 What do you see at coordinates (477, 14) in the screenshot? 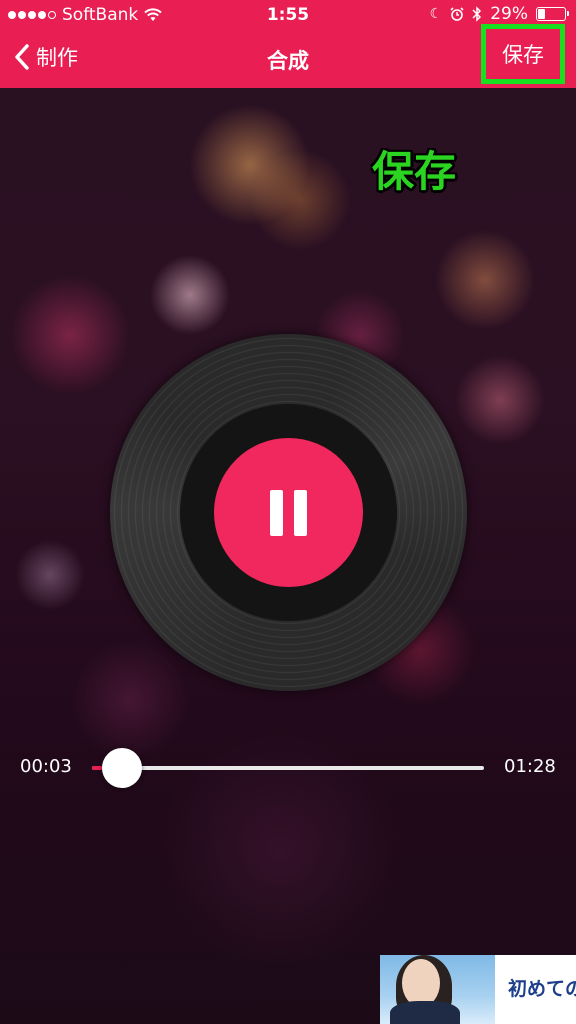
I see `bluetooth-icon` at bounding box center [477, 14].